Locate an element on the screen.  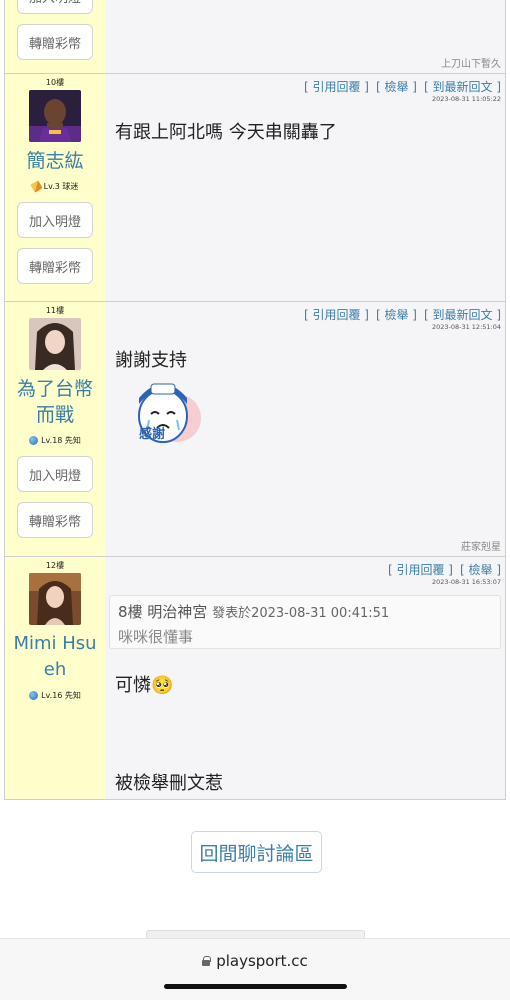
floor-number: 11樓 is located at coordinates (55, 310).